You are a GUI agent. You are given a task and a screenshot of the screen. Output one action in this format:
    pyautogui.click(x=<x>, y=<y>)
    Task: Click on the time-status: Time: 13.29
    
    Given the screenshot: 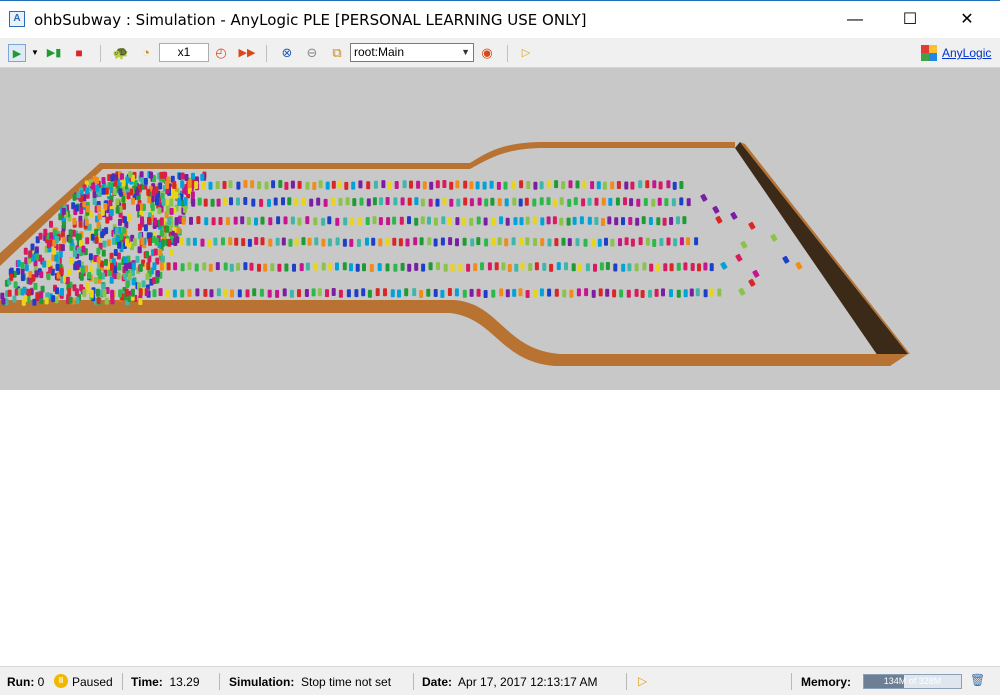 What is the action you would take?
    pyautogui.click(x=165, y=682)
    